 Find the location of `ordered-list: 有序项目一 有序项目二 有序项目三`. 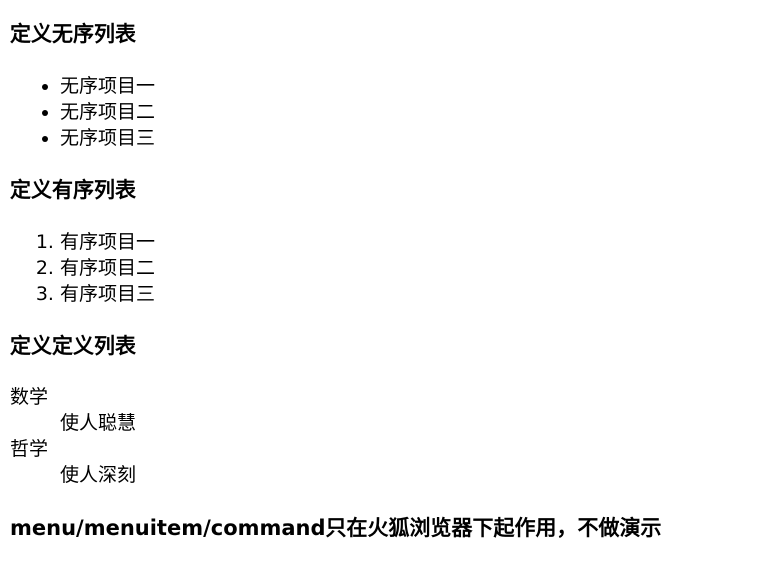

ordered-list: 有序项目一 有序项目二 有序项目三 is located at coordinates (335, 268).